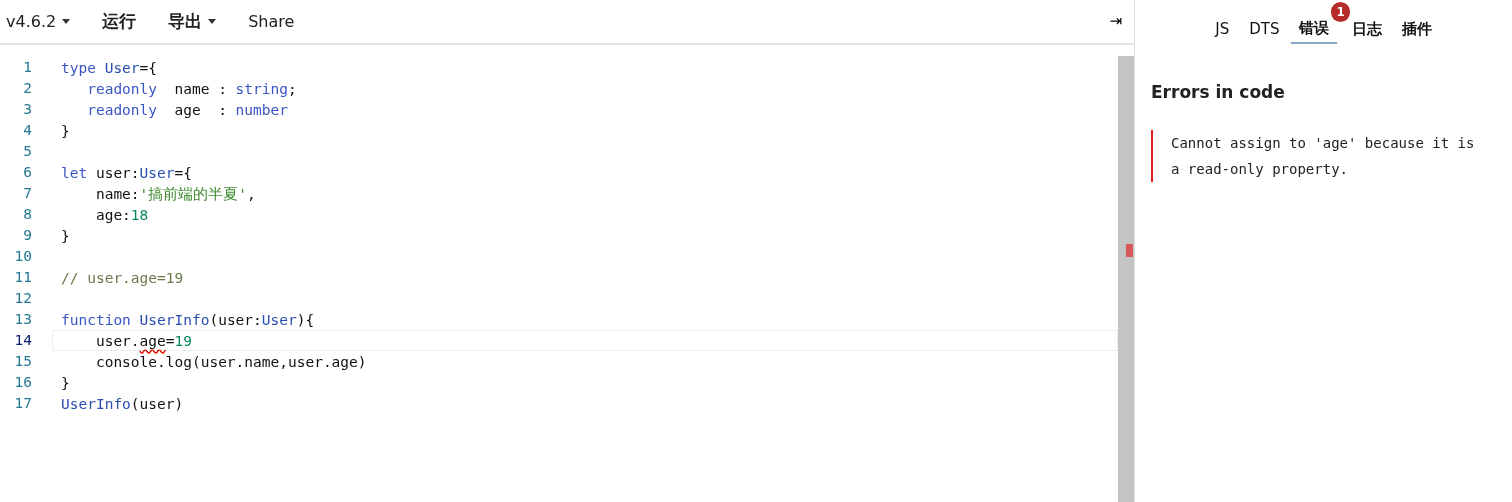 This screenshot has height=502, width=1512. I want to click on line-number: 1, so click(27, 67).